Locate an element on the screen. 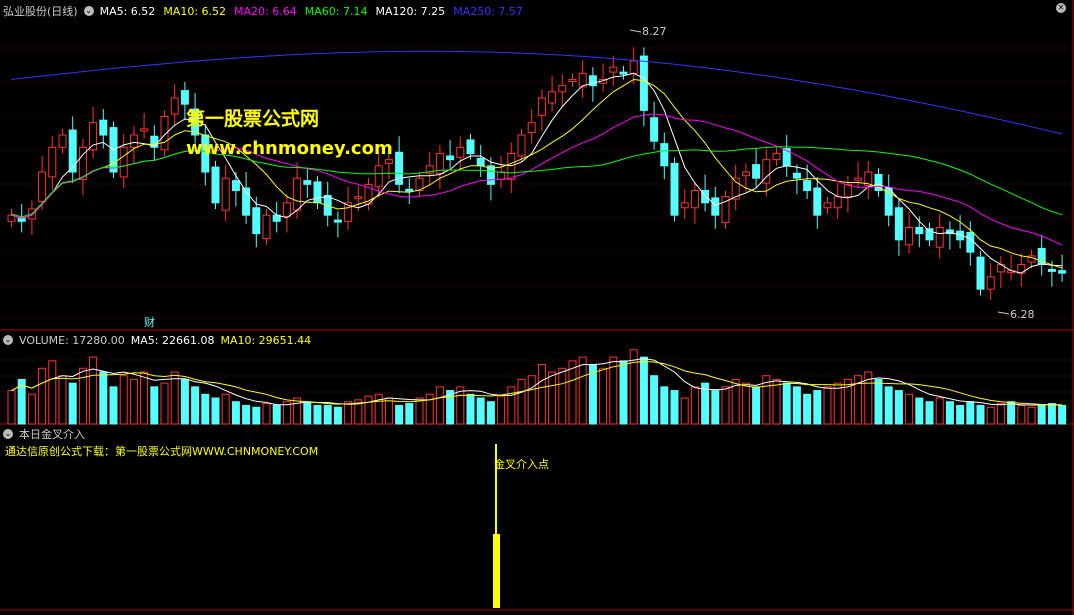  finance-marker: 财 is located at coordinates (149, 323).